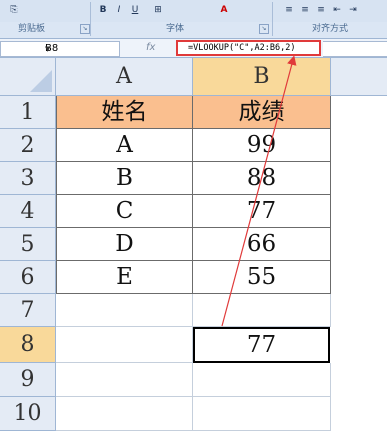 The height and width of the screenshot is (443, 387). Describe the element at coordinates (262, 380) in the screenshot. I see `cell-b9` at that location.